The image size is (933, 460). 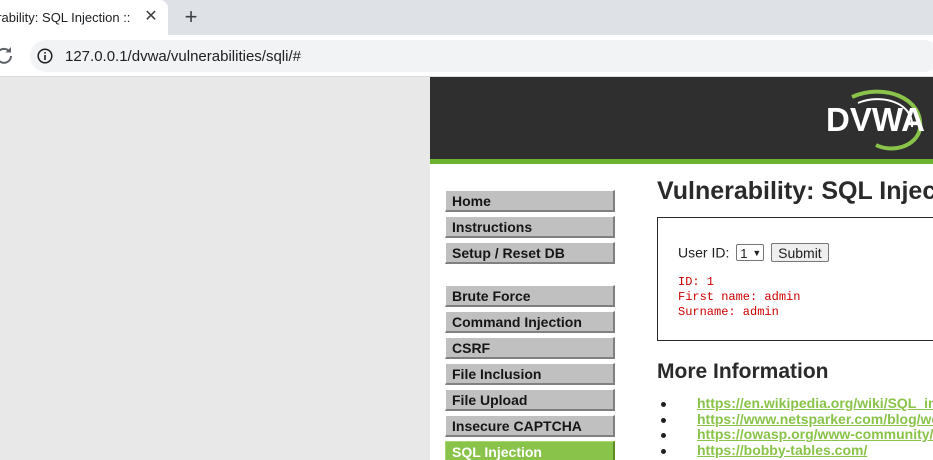 I want to click on query-result: ID: 1 First name: admin Surname: admin, so click(x=739, y=297).